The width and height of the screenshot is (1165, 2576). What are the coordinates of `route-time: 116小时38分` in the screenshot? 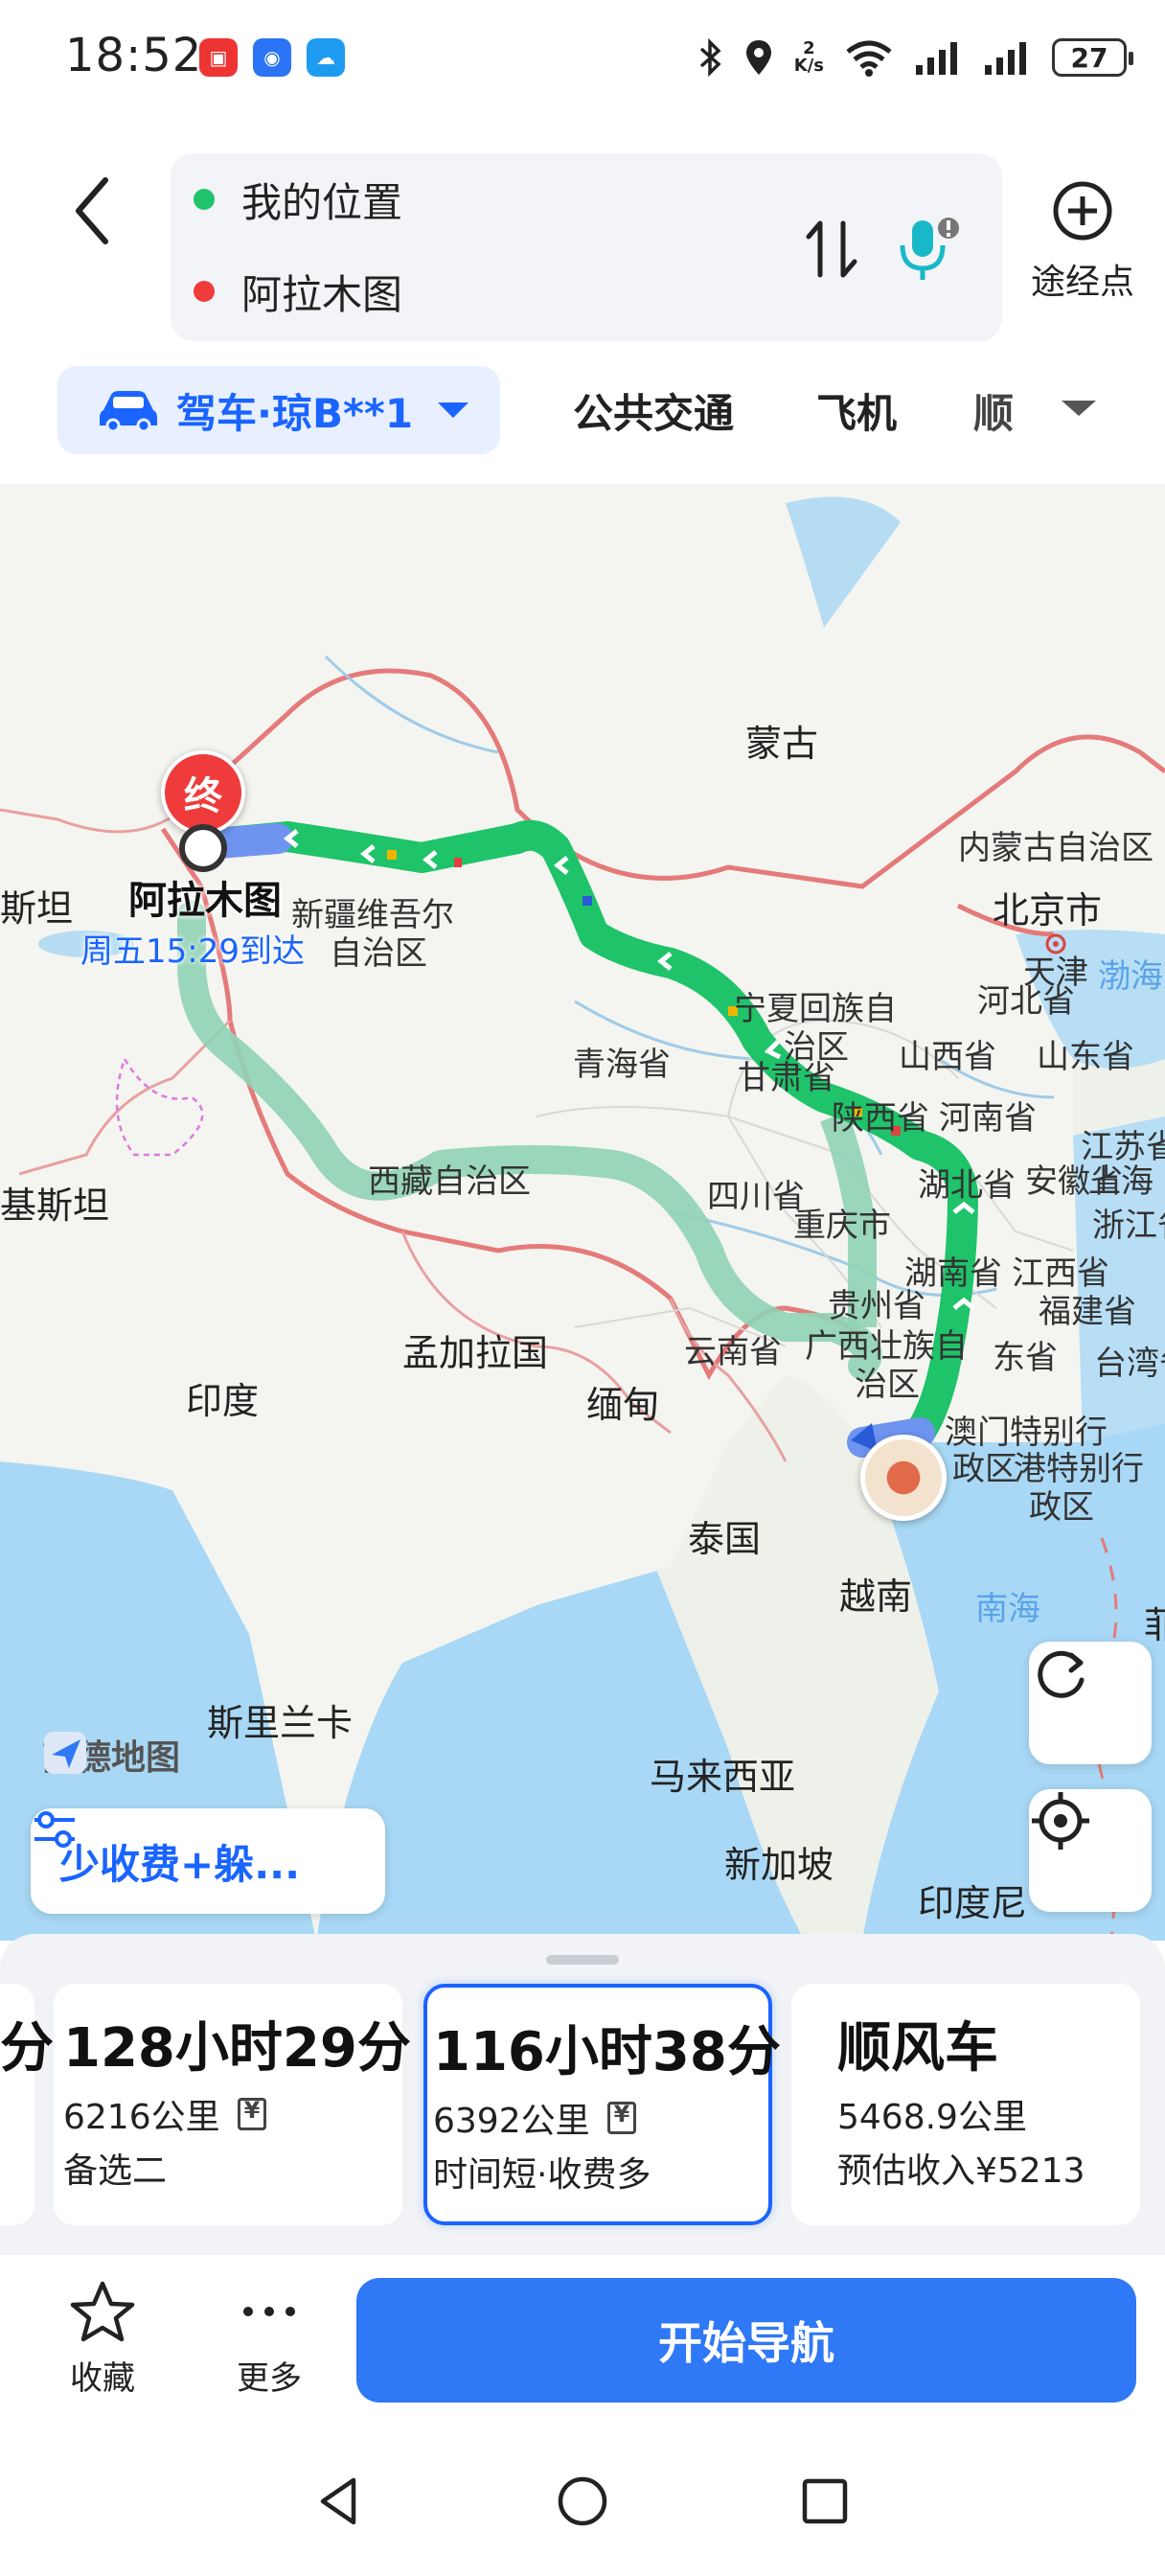 It's located at (607, 2052).